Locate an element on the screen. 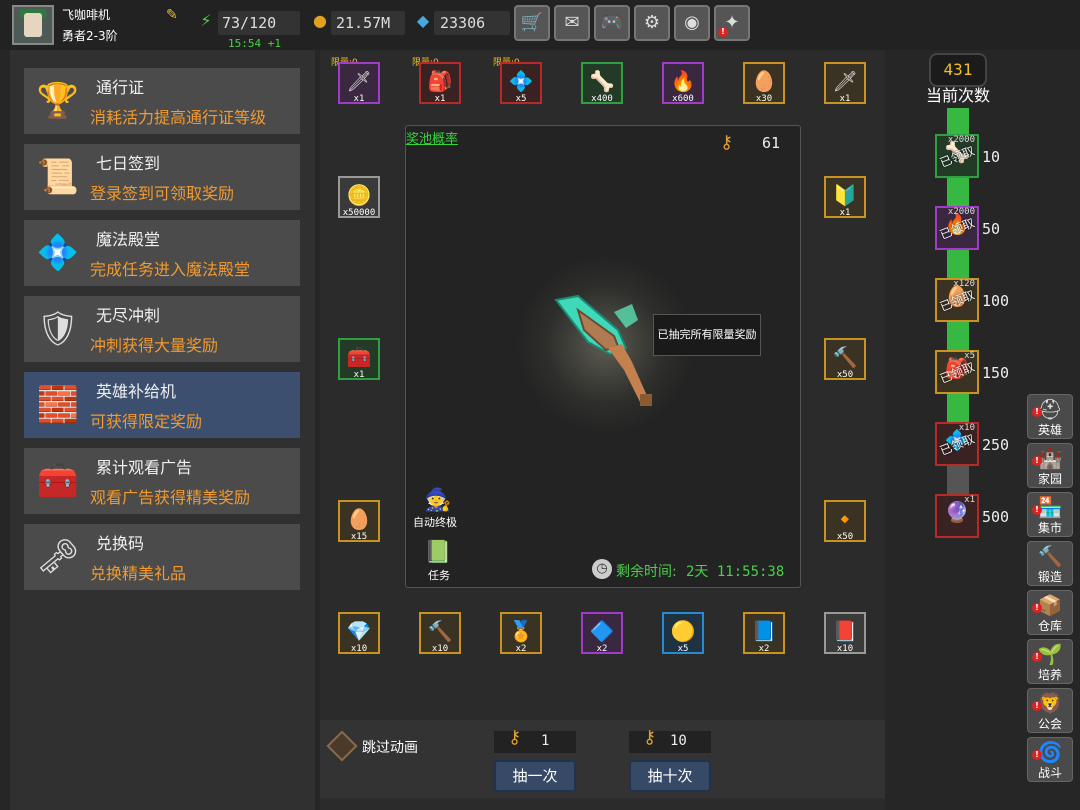 This screenshot has height=810, width=1080. reward-count: x600 is located at coordinates (683, 99).